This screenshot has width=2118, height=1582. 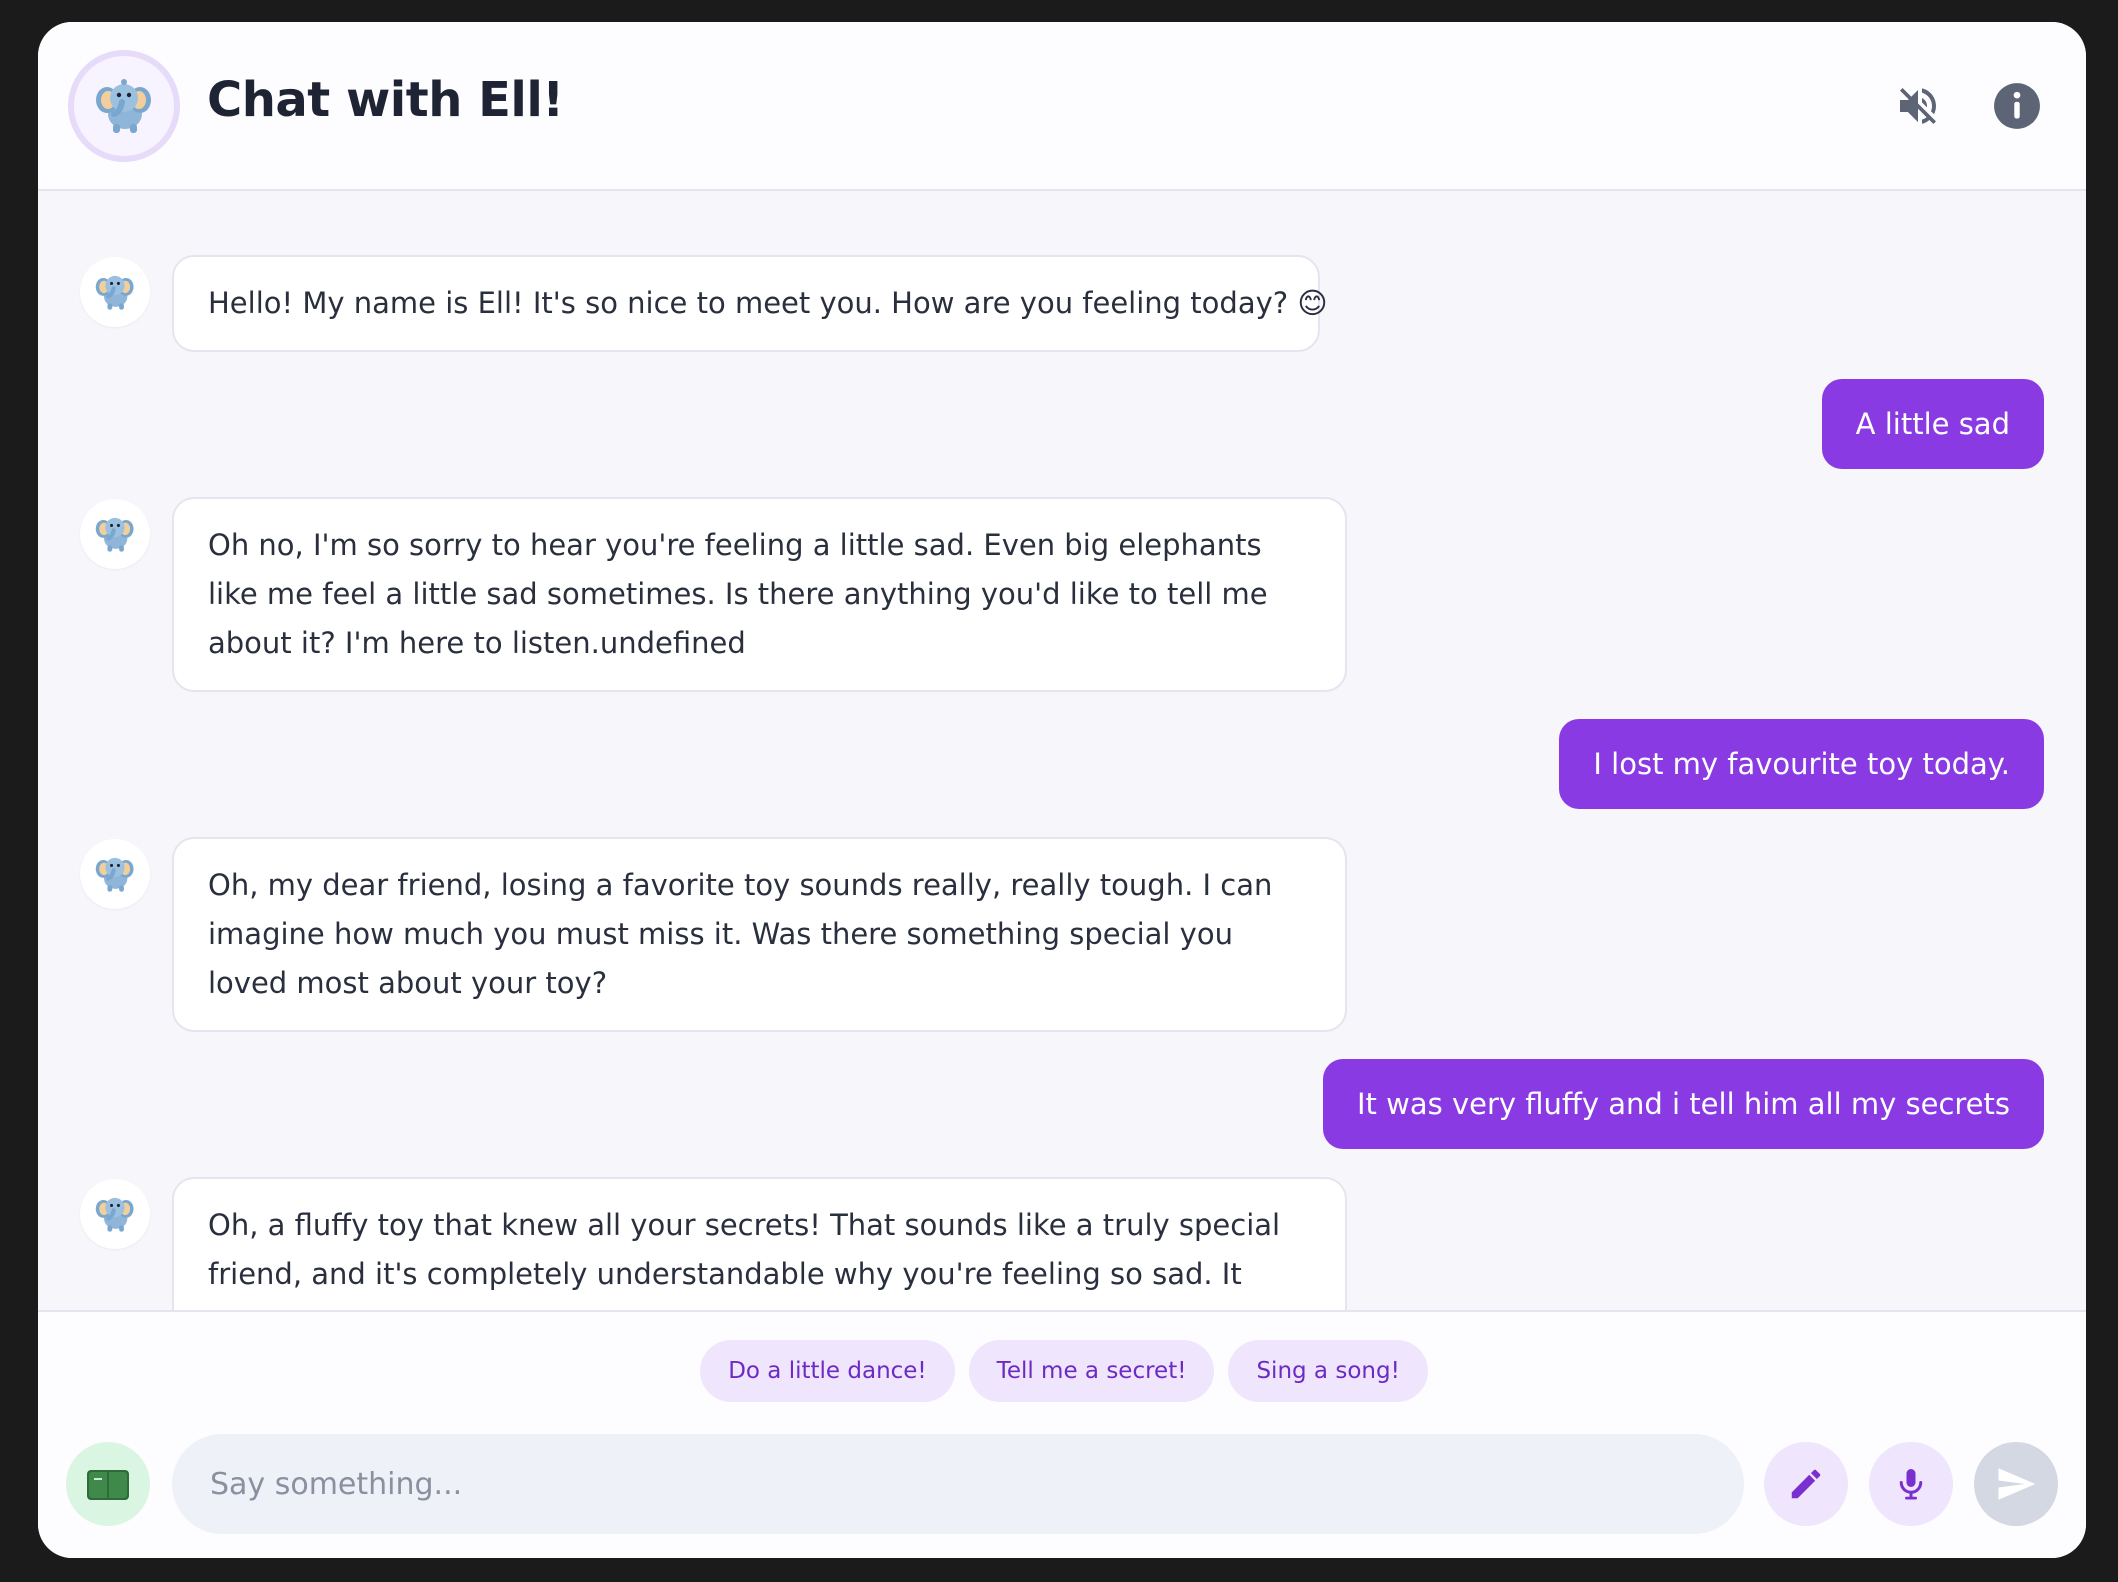 I want to click on chat-header: Chat with Ell!, so click(x=1062, y=106).